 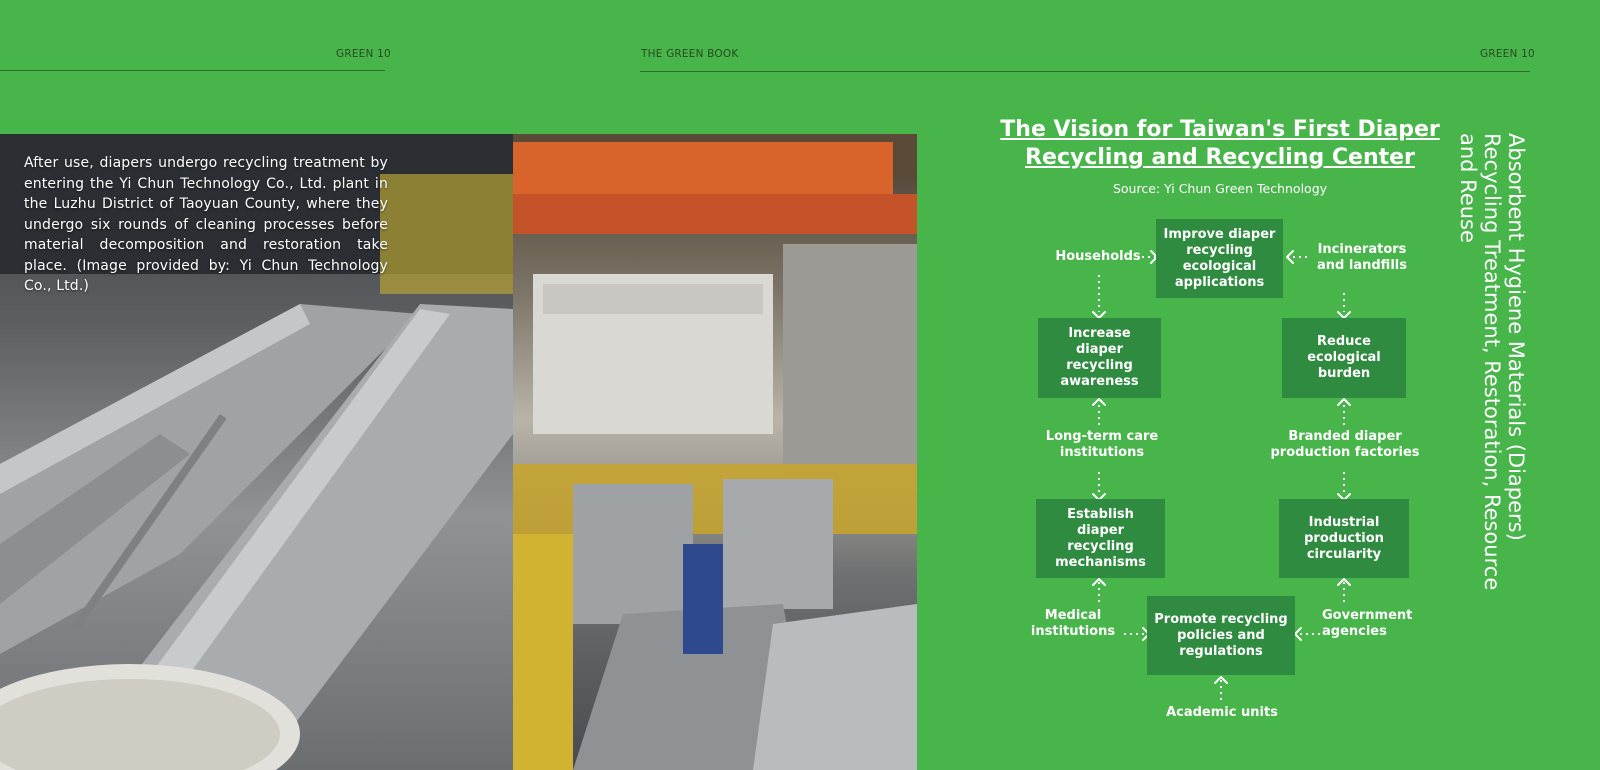 What do you see at coordinates (1362, 257) in the screenshot?
I see `label-incinerators: Incinerators and landfills` at bounding box center [1362, 257].